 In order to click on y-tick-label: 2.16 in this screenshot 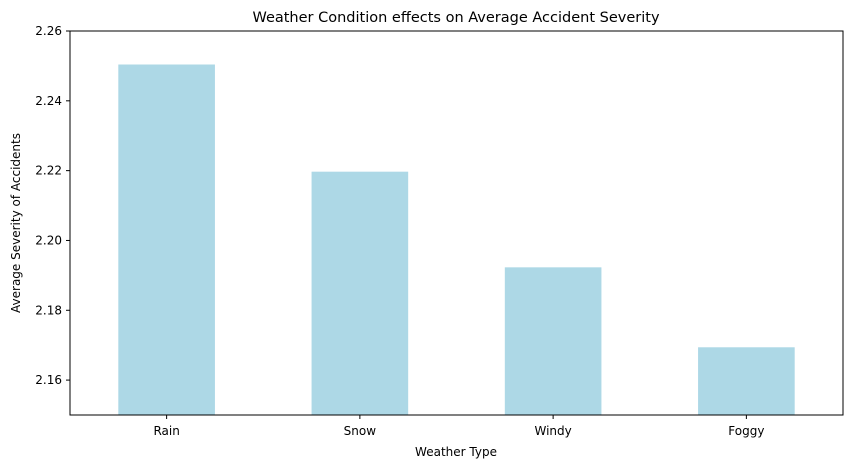, I will do `click(48, 380)`.